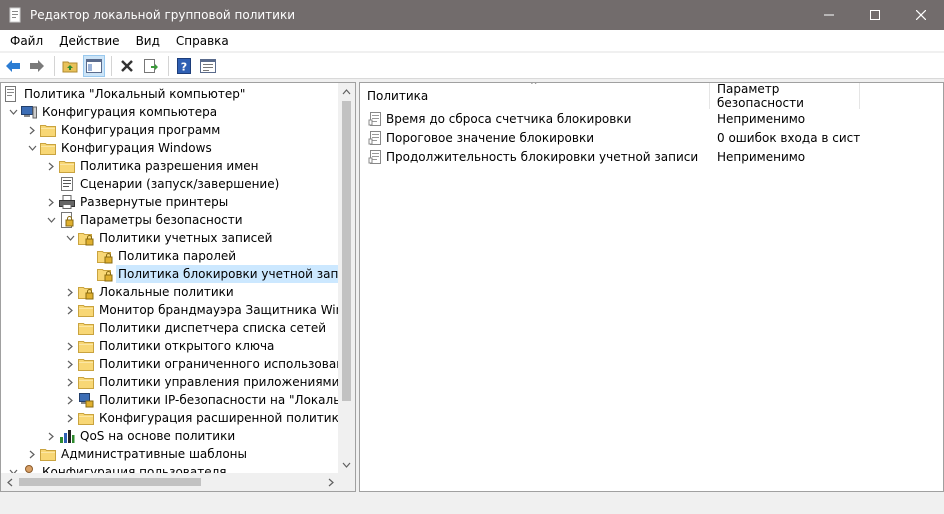  I want to click on tree-item: Политики управления приложениями, so click(200, 382).